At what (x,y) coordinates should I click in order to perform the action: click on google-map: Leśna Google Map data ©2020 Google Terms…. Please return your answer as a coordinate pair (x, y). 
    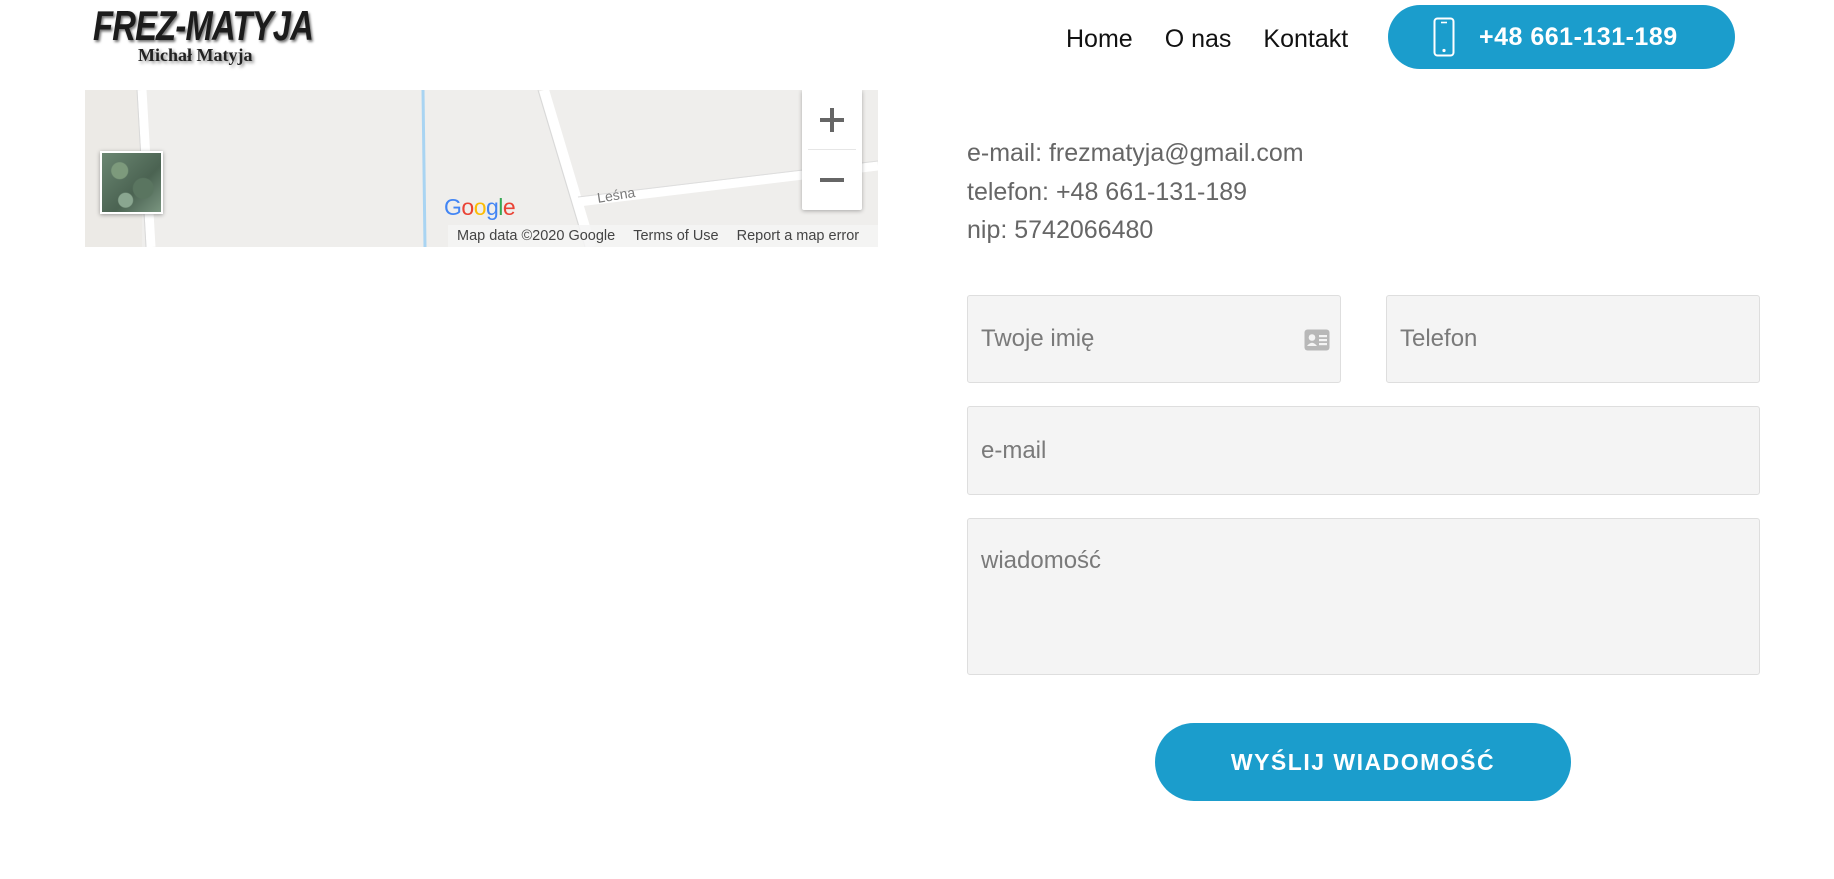
    Looking at the image, I should click on (481, 168).